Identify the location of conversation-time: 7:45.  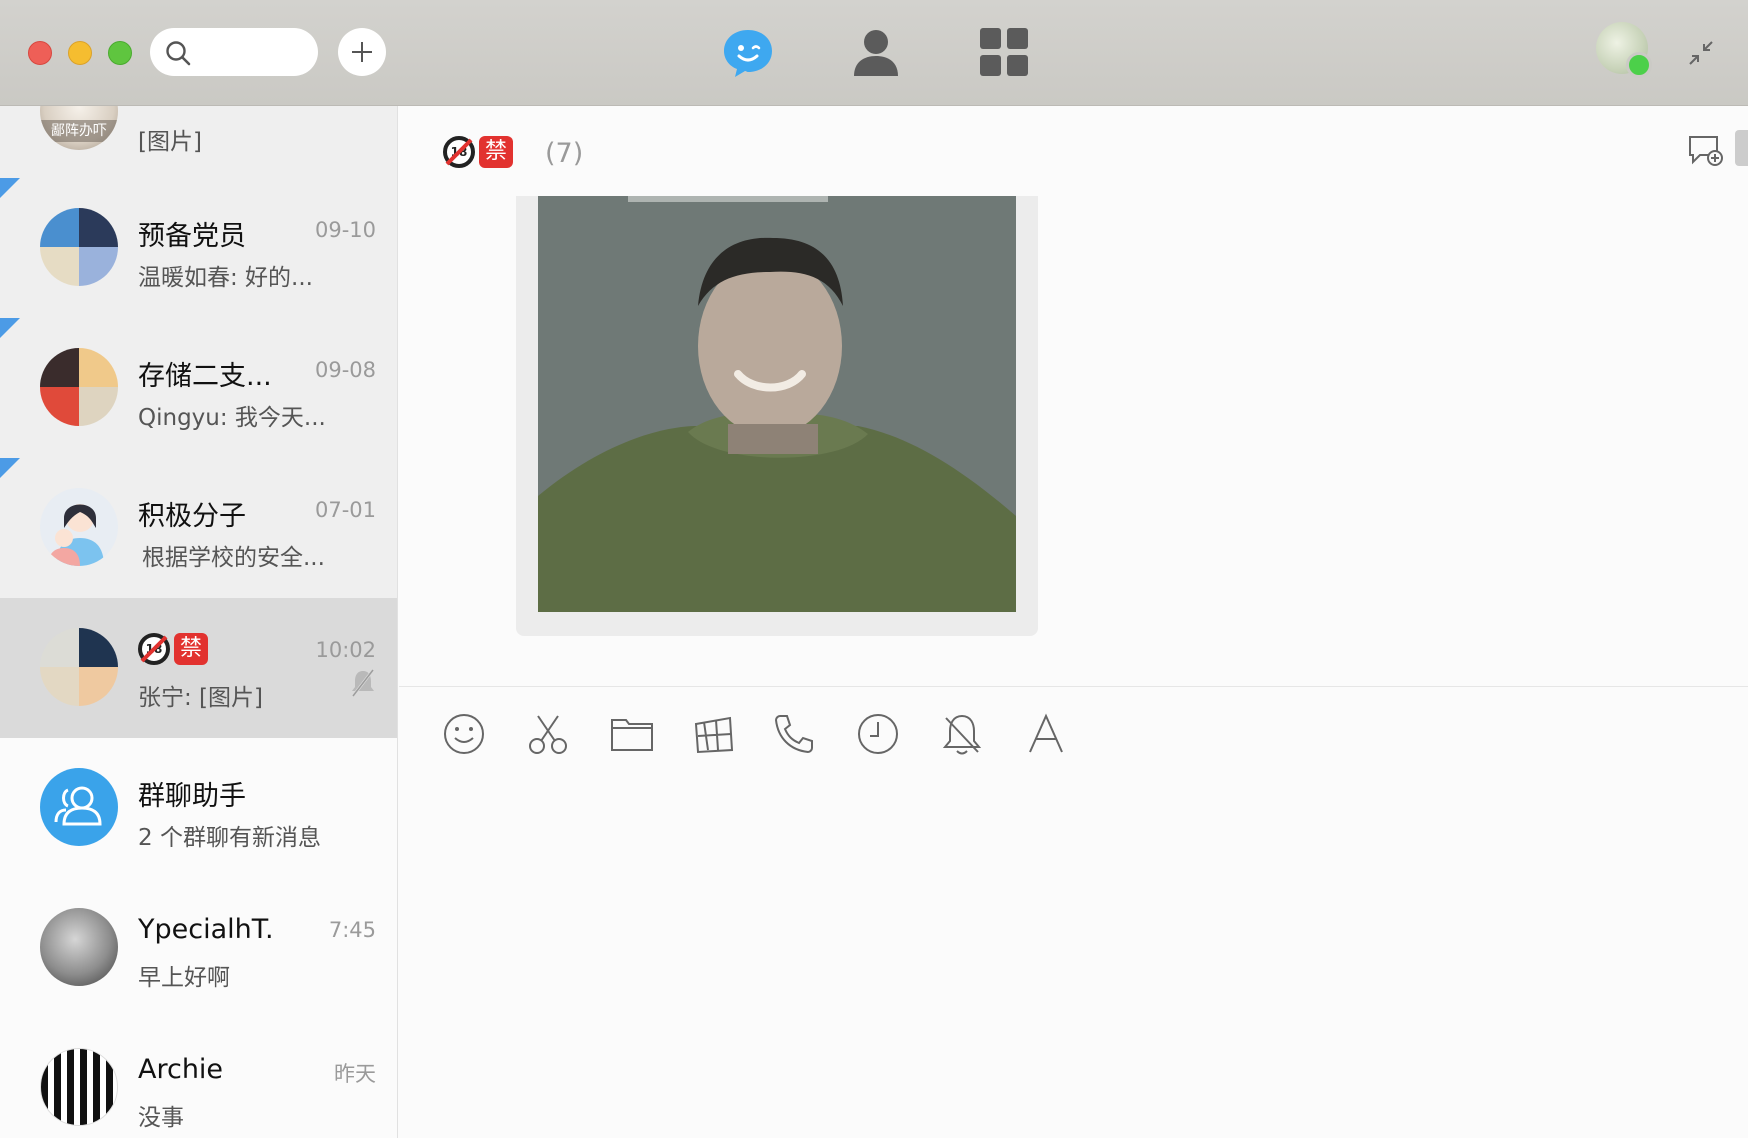
(352, 930).